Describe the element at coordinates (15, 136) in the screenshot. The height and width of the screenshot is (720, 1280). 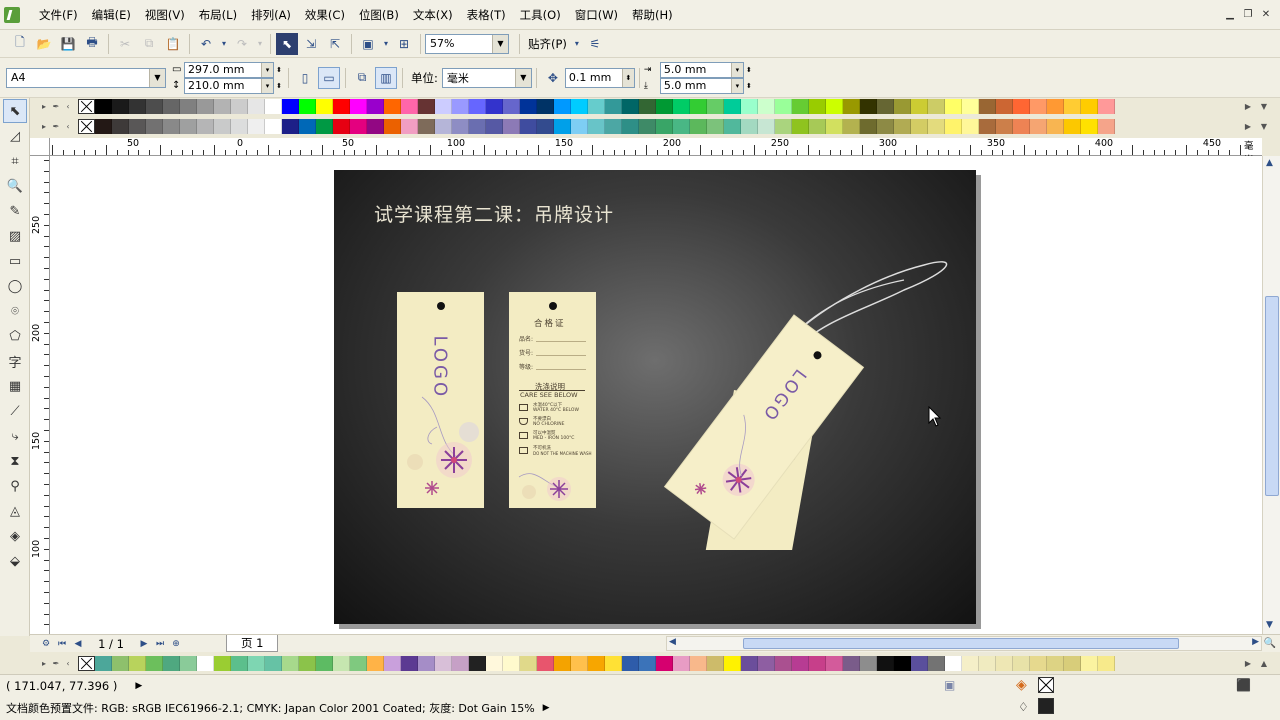
I see `shape-tool-icon: ◿` at that location.